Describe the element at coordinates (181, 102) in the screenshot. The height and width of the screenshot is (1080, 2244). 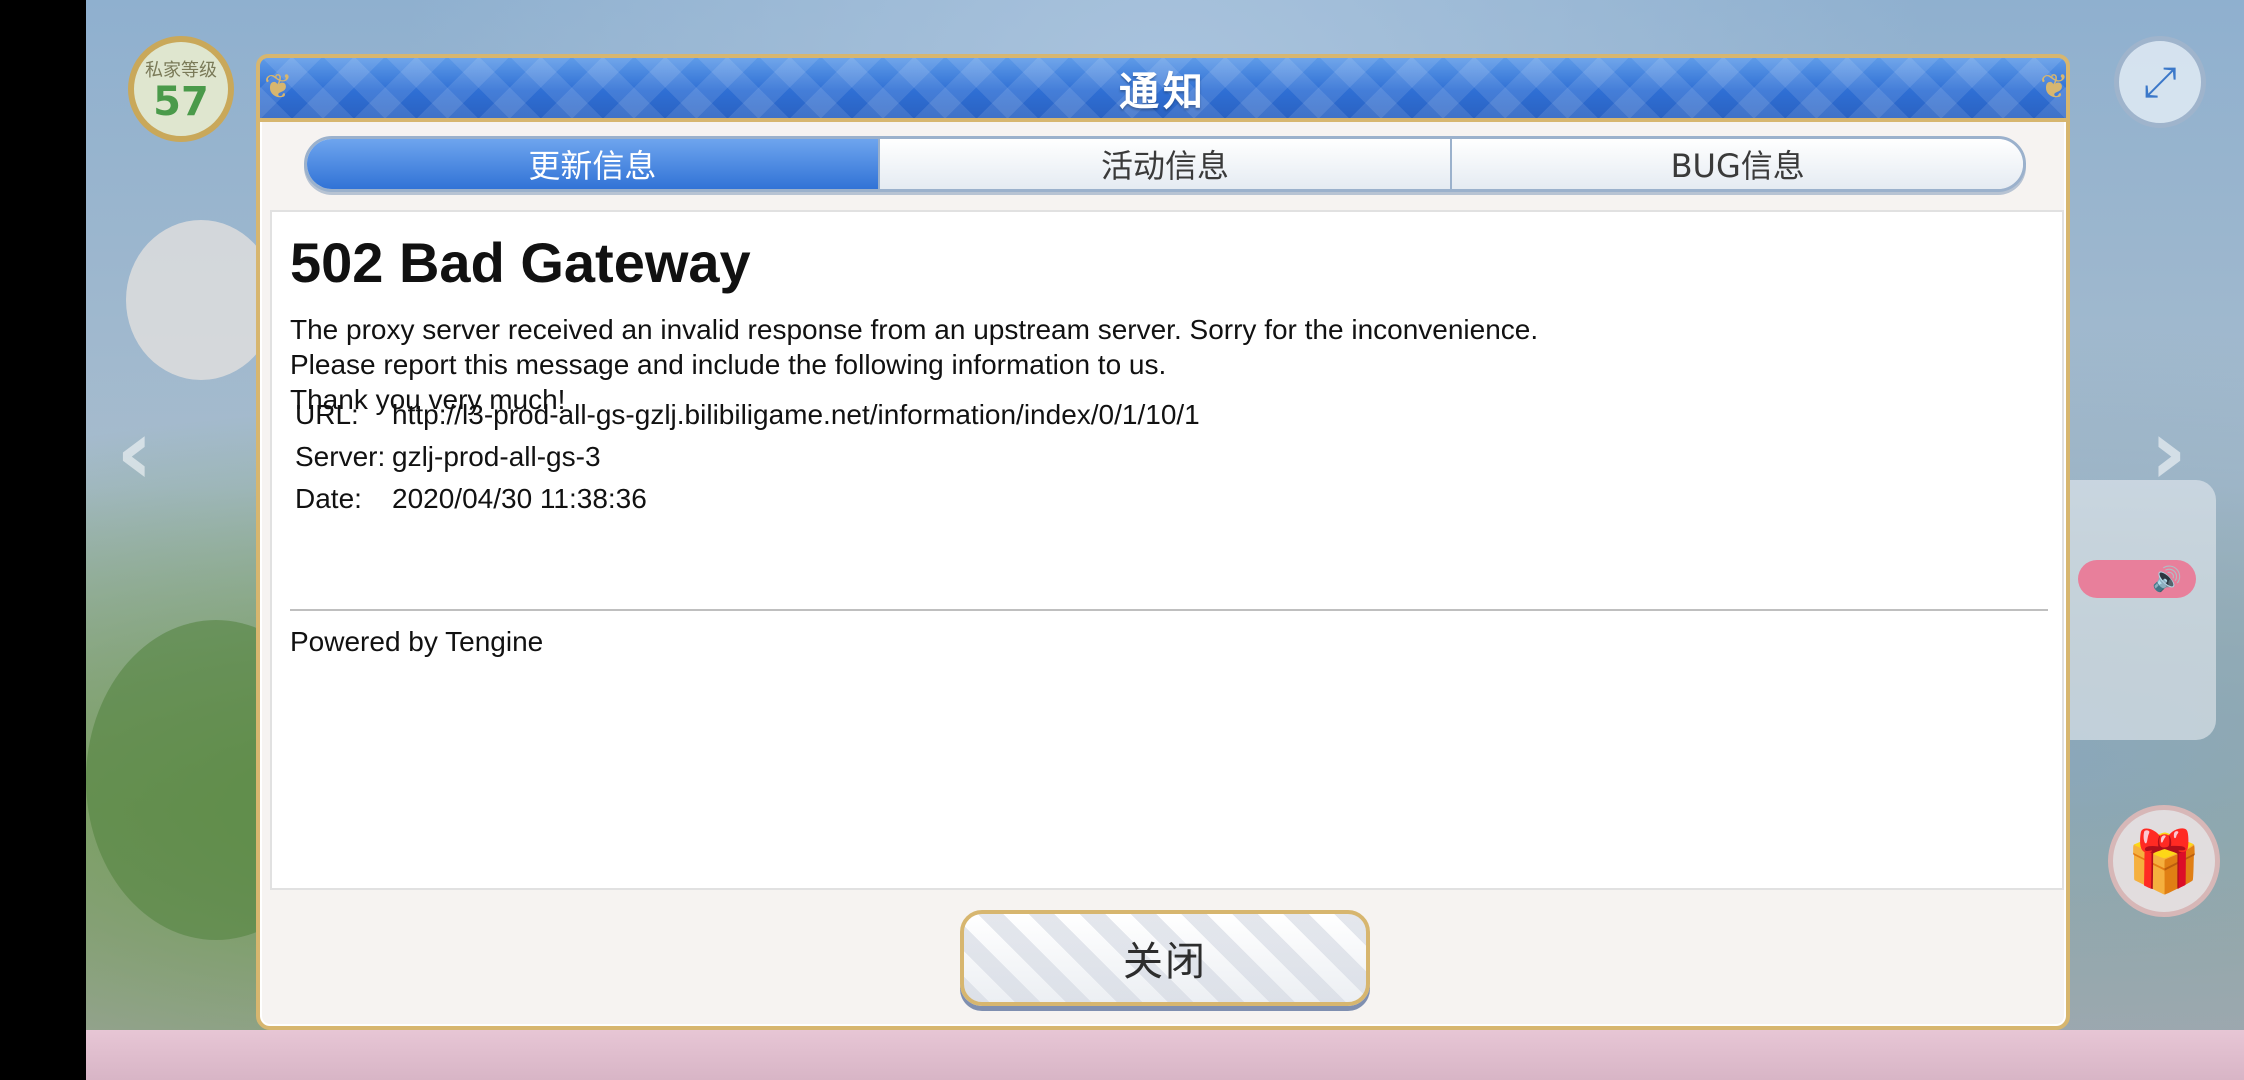
I see `level-value: 57` at that location.